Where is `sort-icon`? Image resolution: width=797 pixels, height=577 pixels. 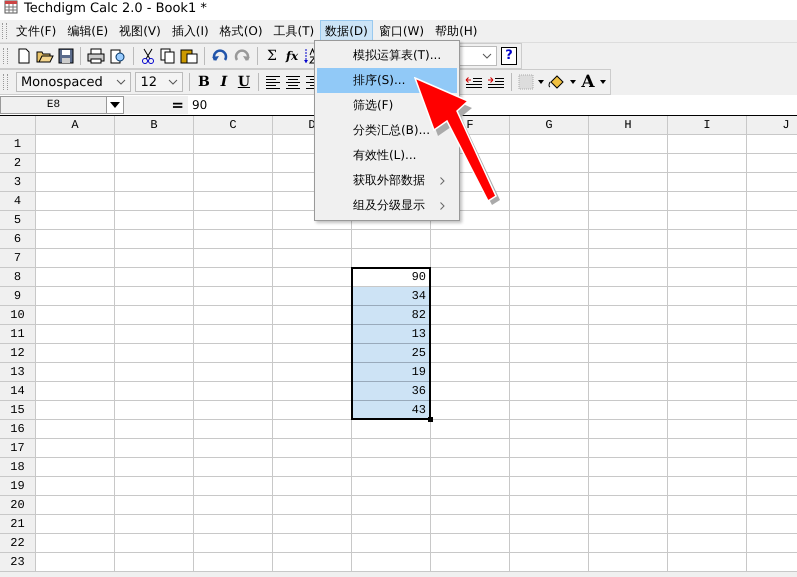
sort-icon is located at coordinates (310, 56).